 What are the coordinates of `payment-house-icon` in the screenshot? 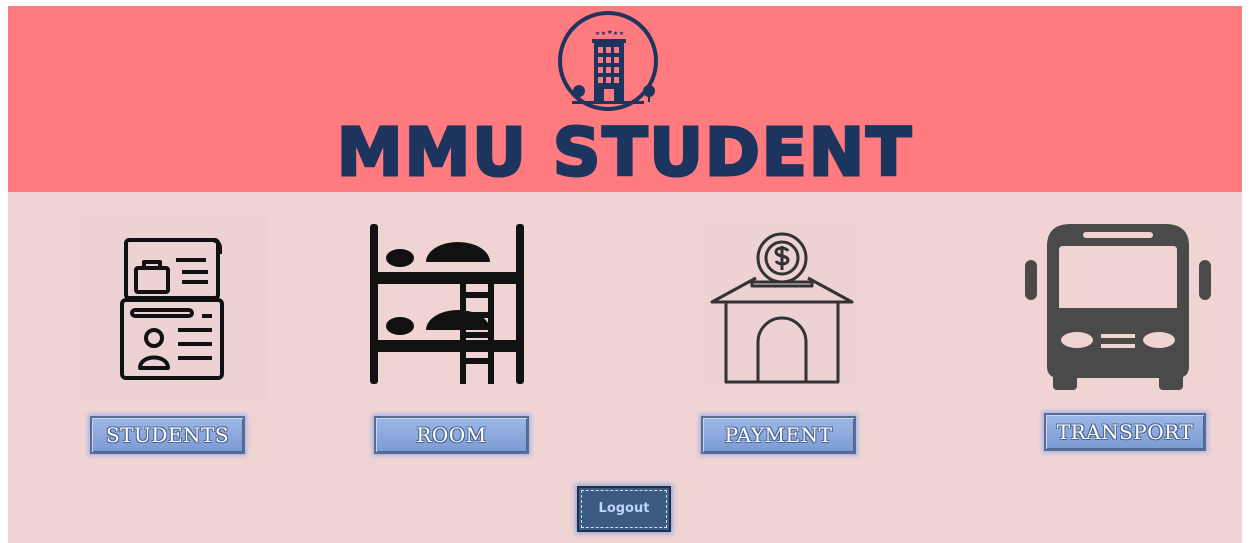 It's located at (782, 304).